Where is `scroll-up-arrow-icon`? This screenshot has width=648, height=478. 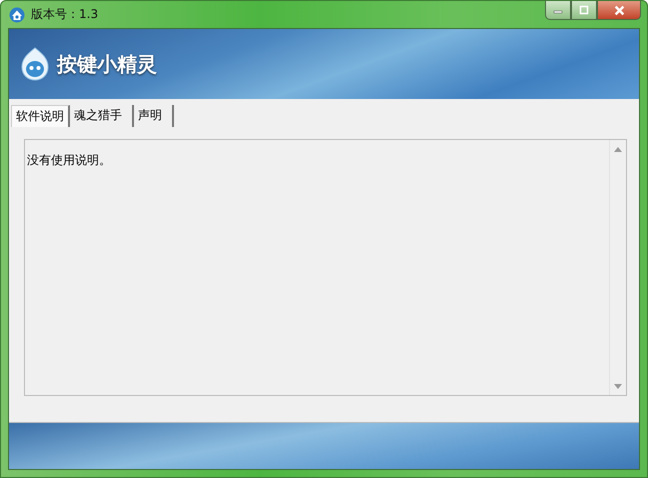 scroll-up-arrow-icon is located at coordinates (618, 149).